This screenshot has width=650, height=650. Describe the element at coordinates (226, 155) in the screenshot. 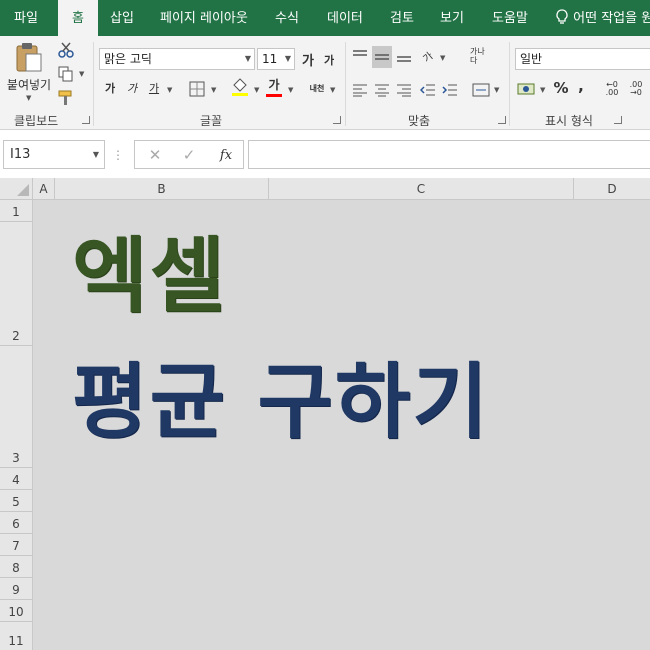

I see `insert-function-icon: fx` at that location.